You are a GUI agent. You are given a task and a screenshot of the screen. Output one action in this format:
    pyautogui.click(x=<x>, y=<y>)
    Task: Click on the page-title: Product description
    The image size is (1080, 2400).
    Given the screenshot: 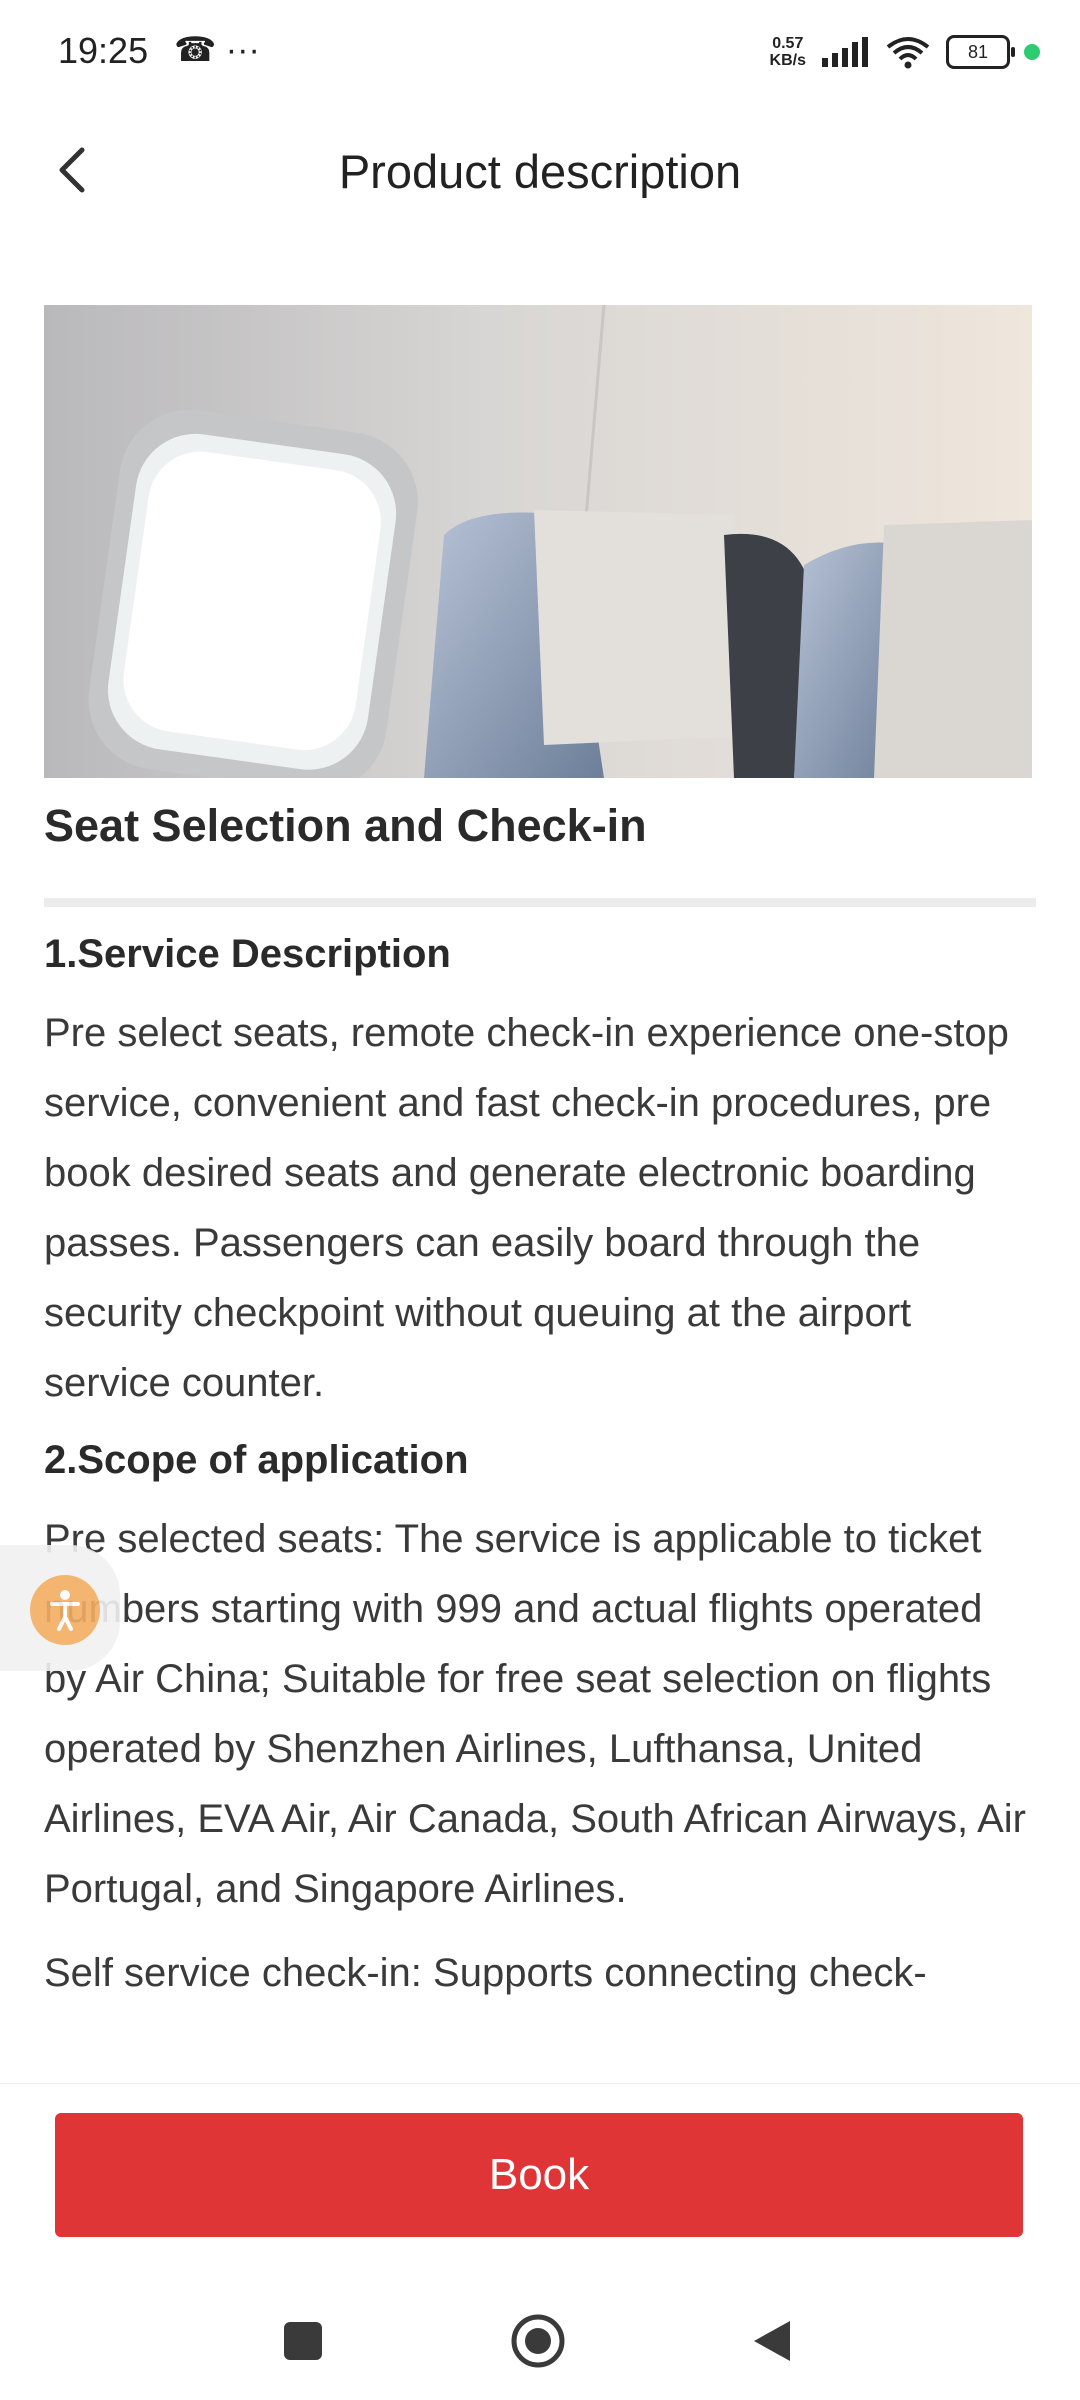 What is the action you would take?
    pyautogui.click(x=540, y=171)
    